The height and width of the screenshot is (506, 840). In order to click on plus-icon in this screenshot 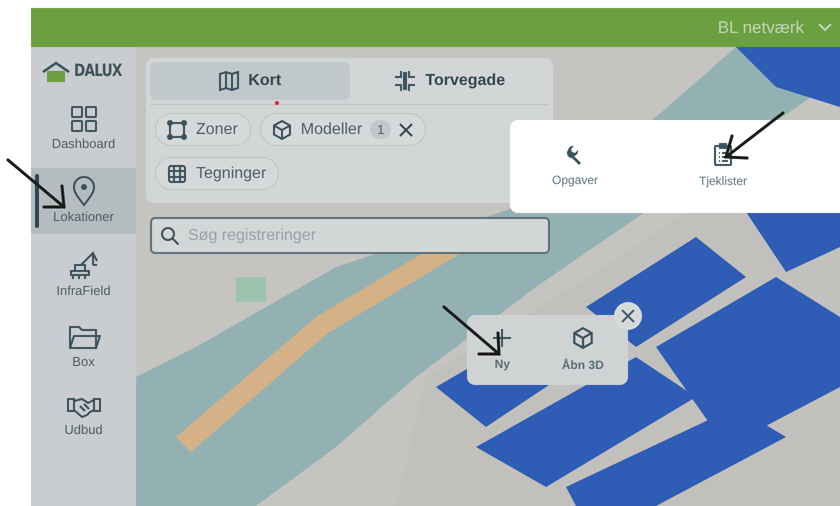, I will do `click(502, 338)`.